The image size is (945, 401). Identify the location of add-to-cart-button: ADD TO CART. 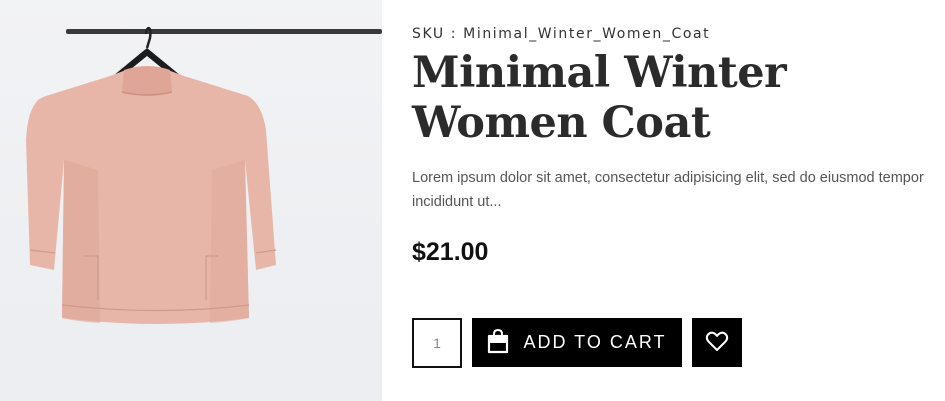
(577, 342).